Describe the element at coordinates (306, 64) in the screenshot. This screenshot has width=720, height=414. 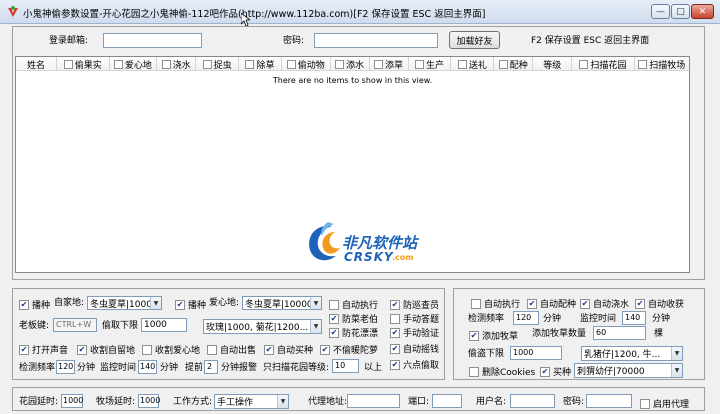
I see `col-steal-animal: 偷动物` at that location.